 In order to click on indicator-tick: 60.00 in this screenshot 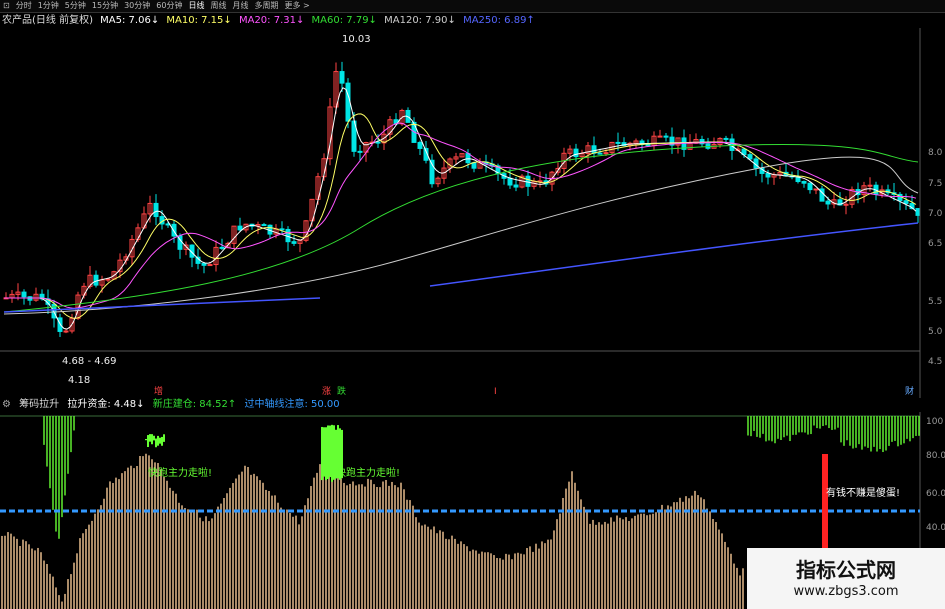, I will do `click(935, 494)`.